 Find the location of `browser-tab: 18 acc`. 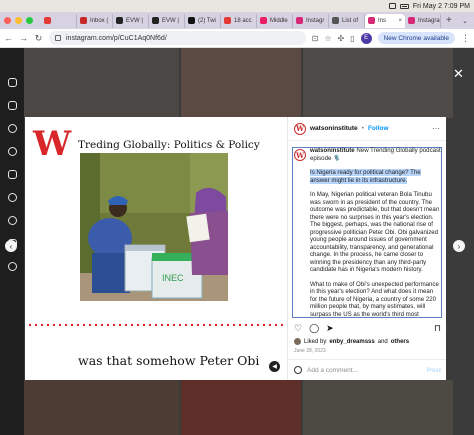

browser-tab: 18 acc is located at coordinates (239, 20).